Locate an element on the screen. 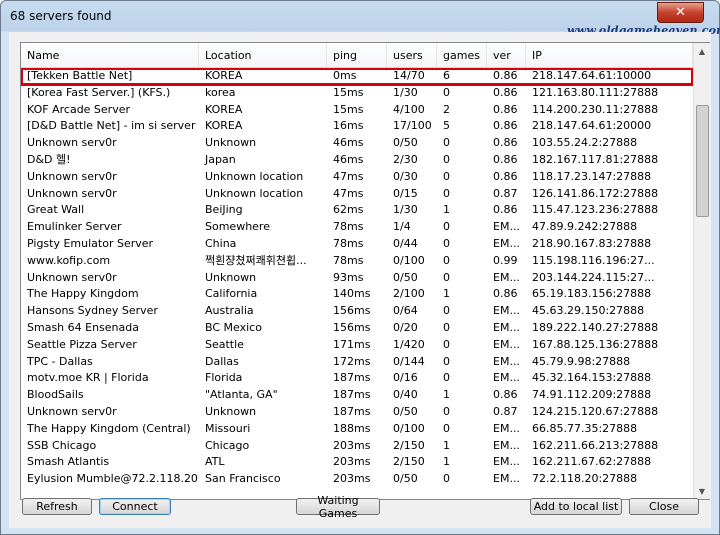 The width and height of the screenshot is (720, 535). cell-name: The Happy Kingdom is located at coordinates (83, 294).